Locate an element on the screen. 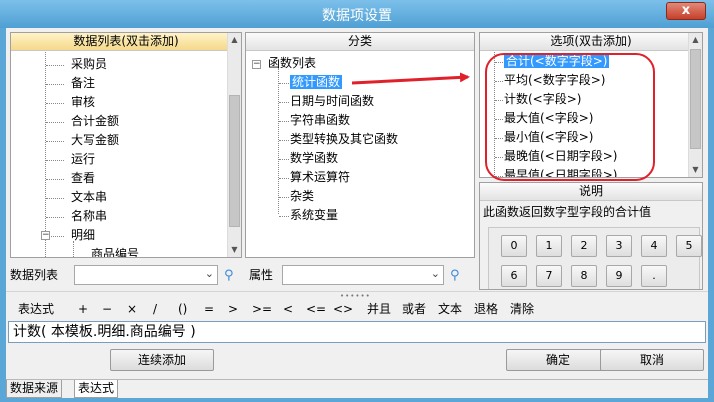 The image size is (714, 402). option-item-label: 计数(<字段>) is located at coordinates (543, 99).